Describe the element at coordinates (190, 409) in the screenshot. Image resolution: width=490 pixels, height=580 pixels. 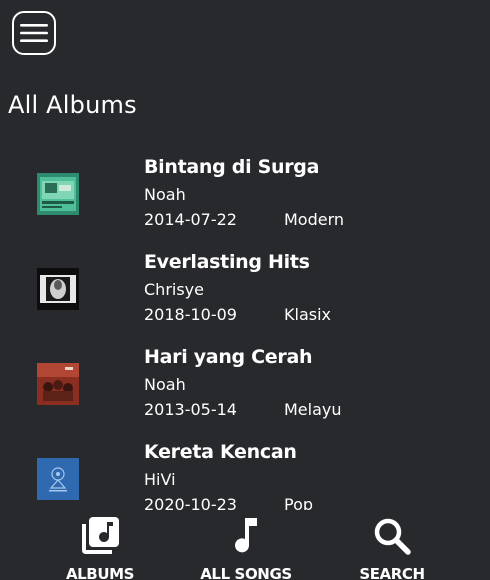
I see `album-release-date: 2013-05-14` at that location.